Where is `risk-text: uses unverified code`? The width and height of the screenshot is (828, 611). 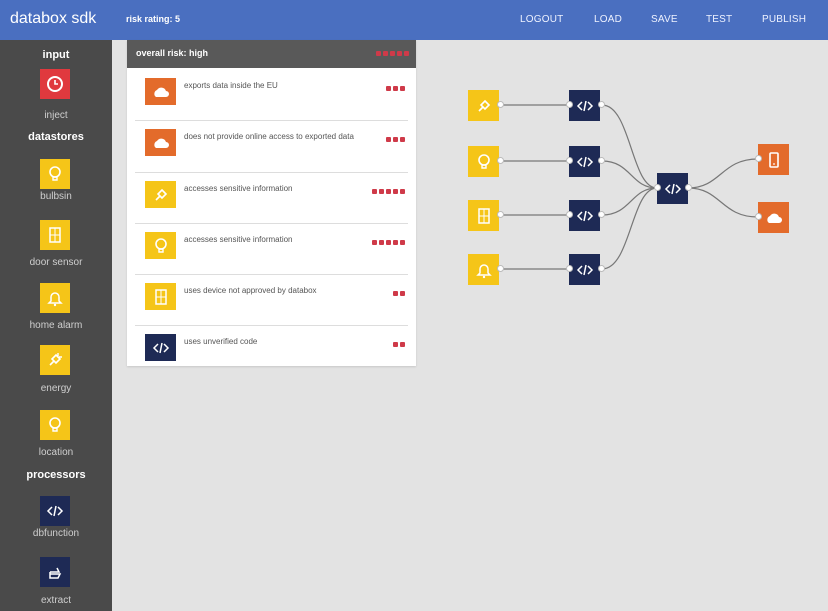
risk-text: uses unverified code is located at coordinates (221, 341).